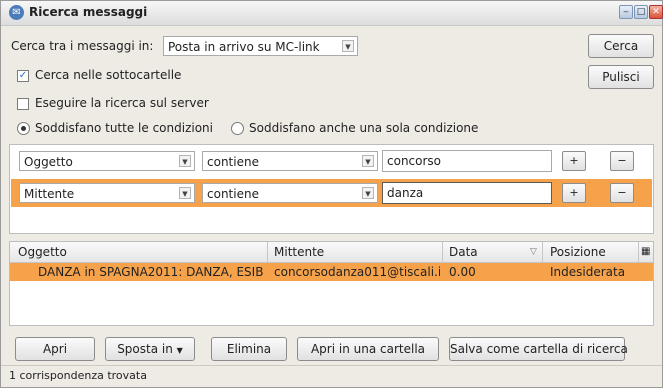 The width and height of the screenshot is (663, 388). Describe the element at coordinates (626, 12) in the screenshot. I see `minimize-icon: ‒` at that location.